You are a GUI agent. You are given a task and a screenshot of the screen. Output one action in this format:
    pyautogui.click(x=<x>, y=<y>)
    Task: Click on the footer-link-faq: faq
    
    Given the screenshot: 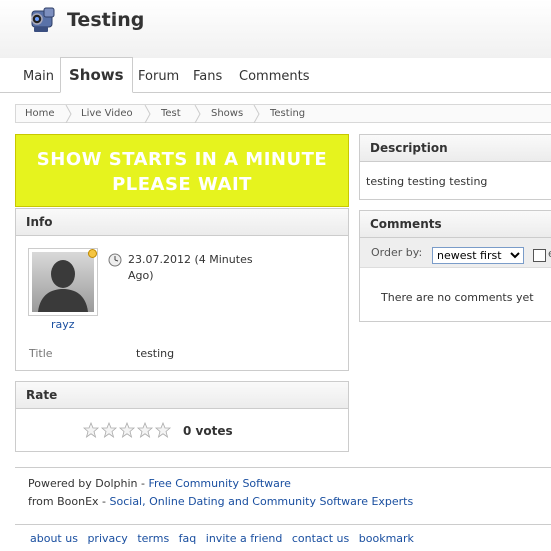 What is the action you would take?
    pyautogui.click(x=188, y=538)
    